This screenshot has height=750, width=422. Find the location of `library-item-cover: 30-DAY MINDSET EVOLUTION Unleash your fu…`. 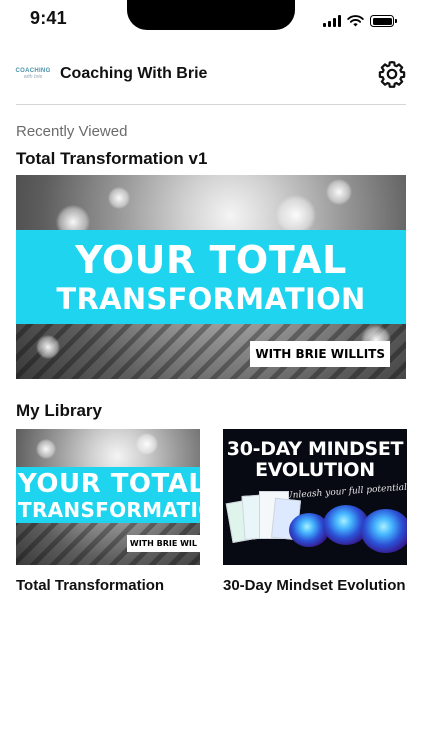

library-item-cover: 30-DAY MINDSET EVOLUTION Unleash your fu… is located at coordinates (315, 497).